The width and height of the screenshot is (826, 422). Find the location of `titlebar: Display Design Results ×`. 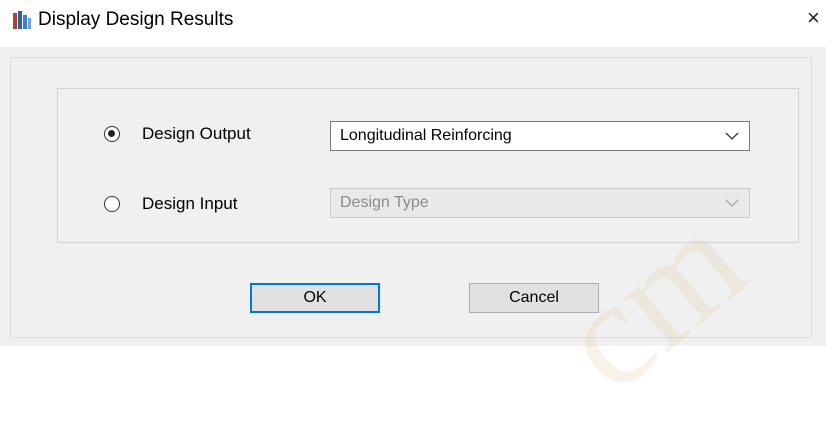

titlebar: Display Design Results × is located at coordinates (413, 20).